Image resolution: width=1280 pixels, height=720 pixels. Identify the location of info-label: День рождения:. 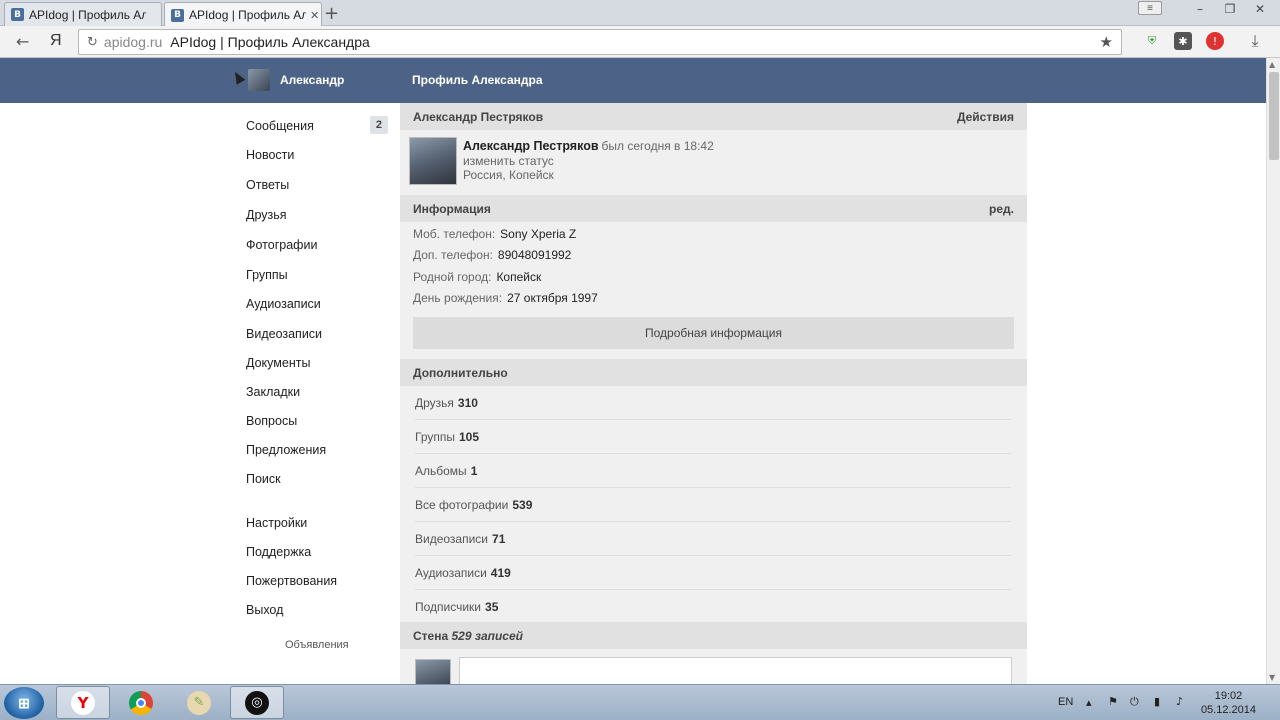
(458, 298).